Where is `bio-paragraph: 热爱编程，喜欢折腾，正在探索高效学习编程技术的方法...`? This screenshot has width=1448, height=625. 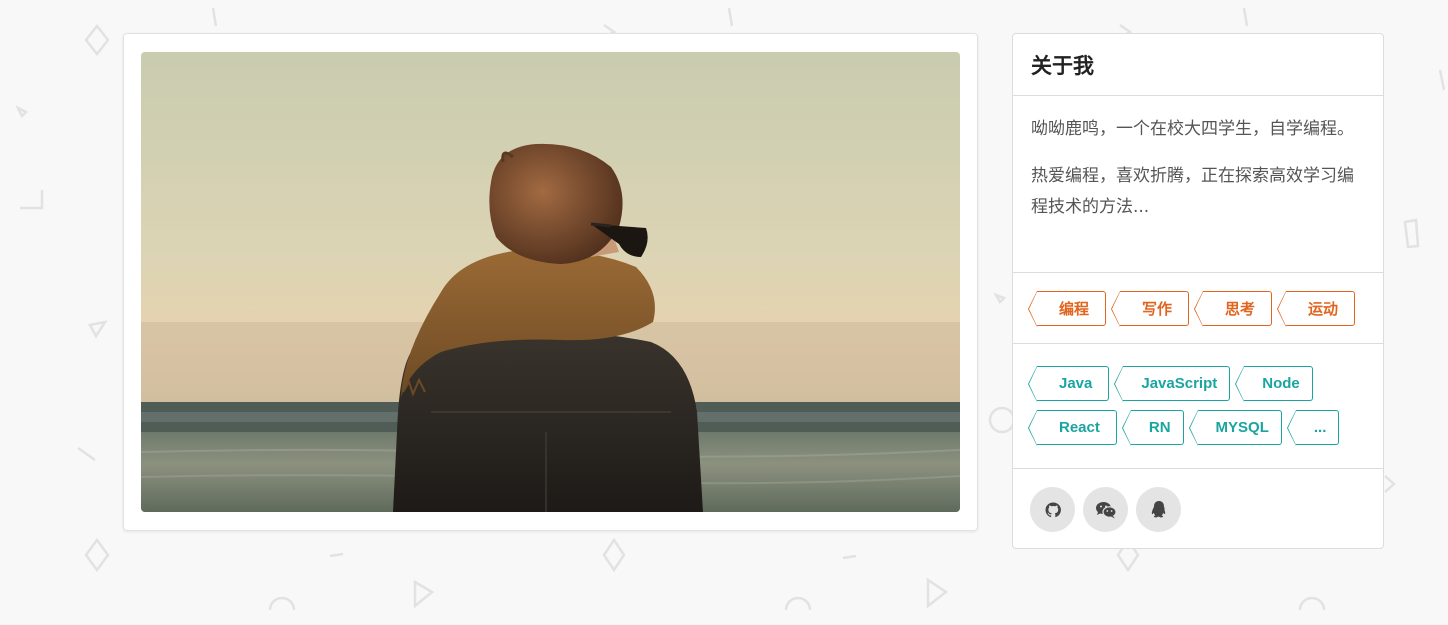
bio-paragraph: 热爱编程，喜欢折腾，正在探索高效学习编程技术的方法... is located at coordinates (1192, 191).